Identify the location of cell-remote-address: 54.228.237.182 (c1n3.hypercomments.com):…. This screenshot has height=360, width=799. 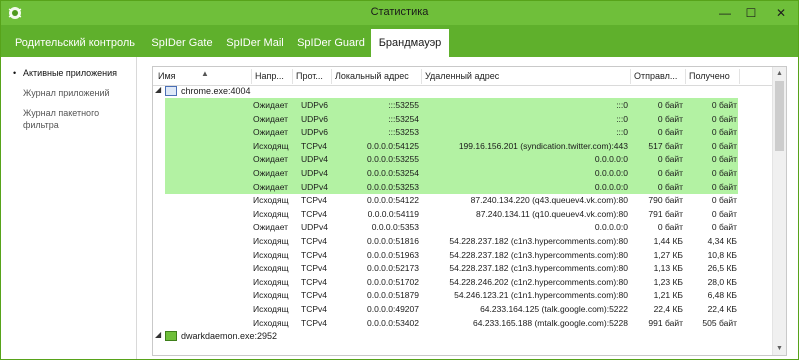
(538, 241).